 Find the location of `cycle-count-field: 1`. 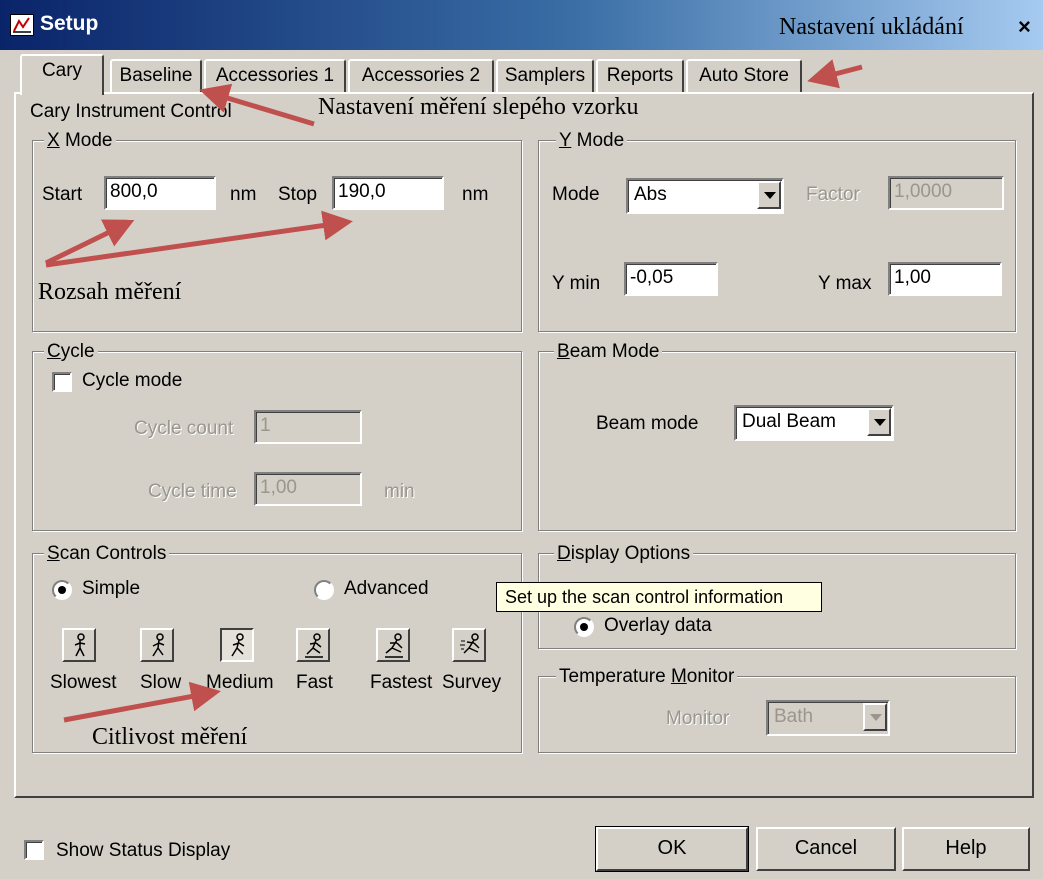

cycle-count-field: 1 is located at coordinates (308, 427).